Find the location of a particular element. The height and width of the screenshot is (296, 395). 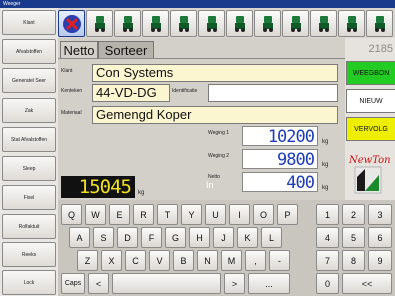

key-right-arrow: > is located at coordinates (234, 283).